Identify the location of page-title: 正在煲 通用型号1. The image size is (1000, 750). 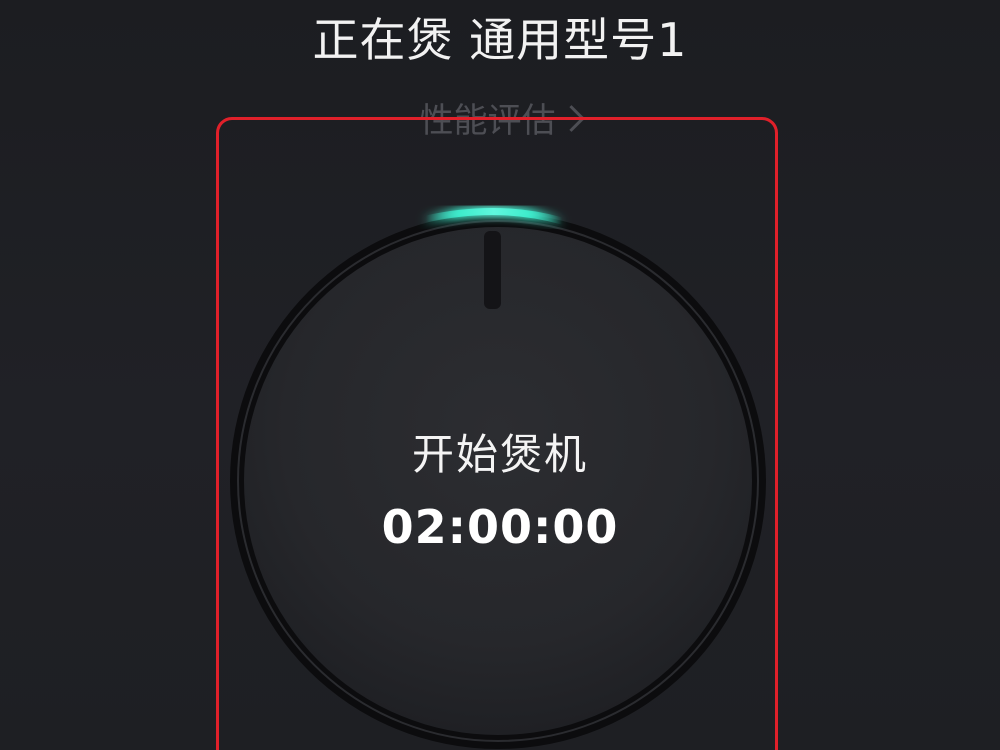
(500, 40).